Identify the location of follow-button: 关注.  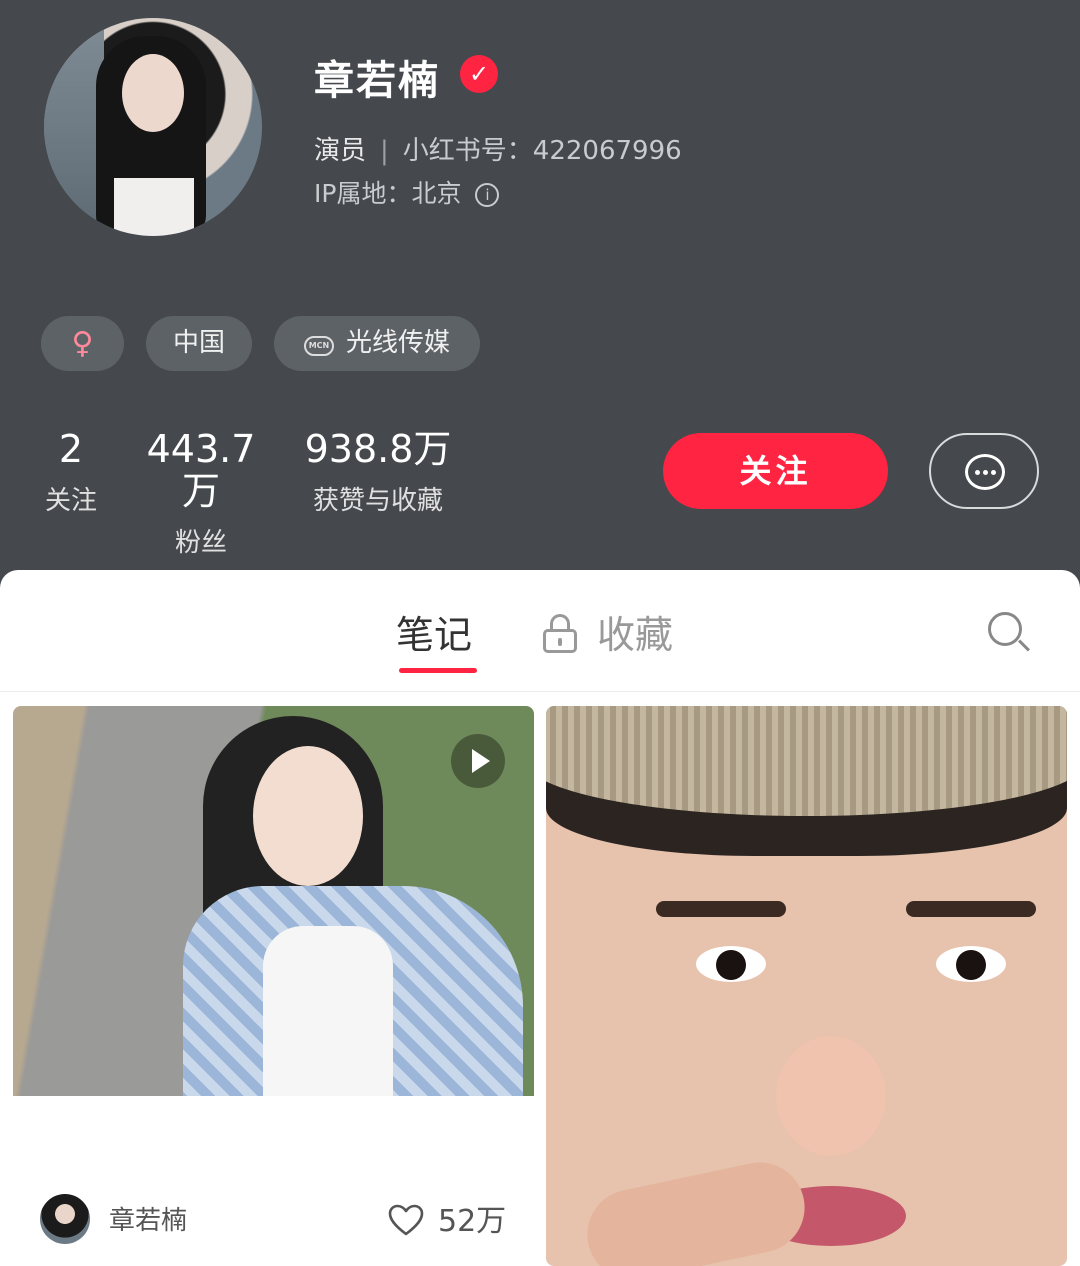
(775, 471).